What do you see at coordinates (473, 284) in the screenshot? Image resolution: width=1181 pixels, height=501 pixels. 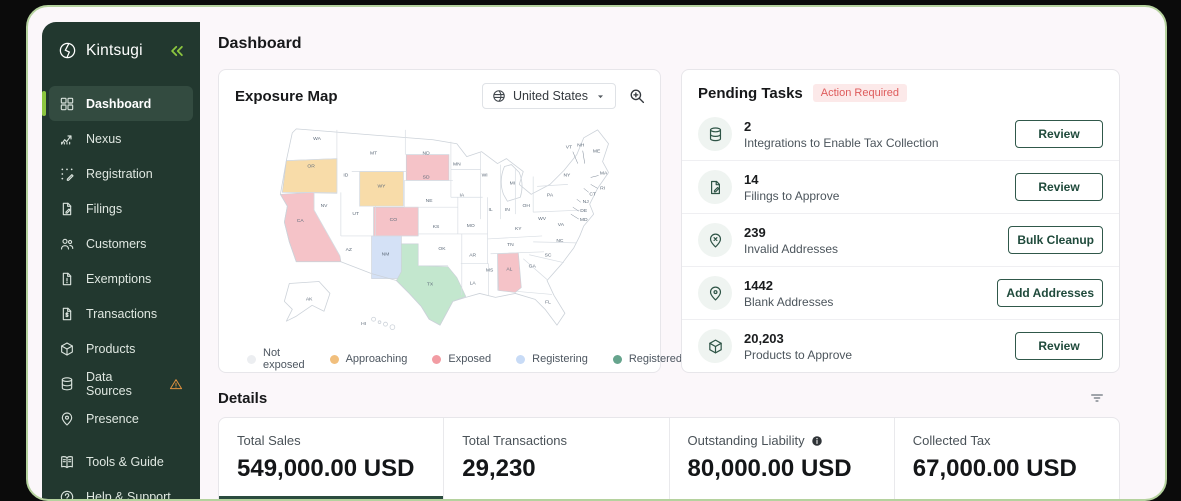 I see `state-label-la: LA` at bounding box center [473, 284].